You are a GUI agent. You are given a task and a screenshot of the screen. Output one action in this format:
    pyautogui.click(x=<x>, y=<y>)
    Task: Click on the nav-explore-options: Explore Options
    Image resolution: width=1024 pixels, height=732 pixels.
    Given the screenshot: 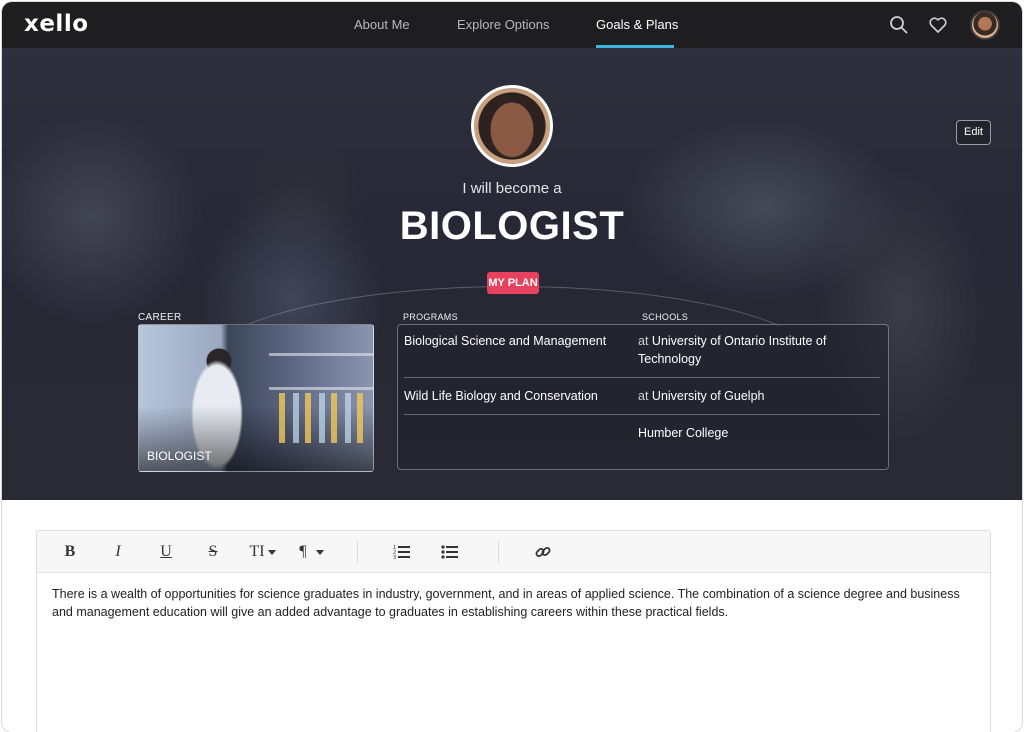 What is the action you would take?
    pyautogui.click(x=503, y=24)
    